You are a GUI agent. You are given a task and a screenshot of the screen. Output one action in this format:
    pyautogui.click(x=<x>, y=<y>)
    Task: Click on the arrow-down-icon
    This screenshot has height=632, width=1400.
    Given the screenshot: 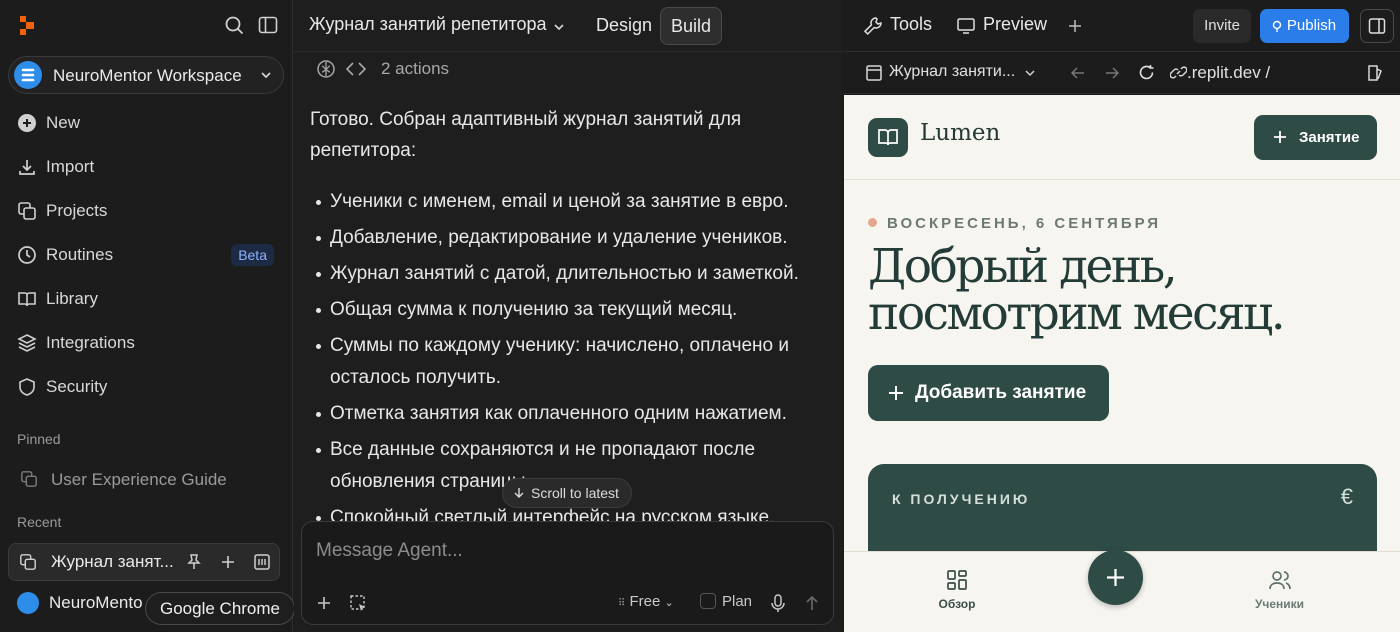 What is the action you would take?
    pyautogui.click(x=519, y=493)
    